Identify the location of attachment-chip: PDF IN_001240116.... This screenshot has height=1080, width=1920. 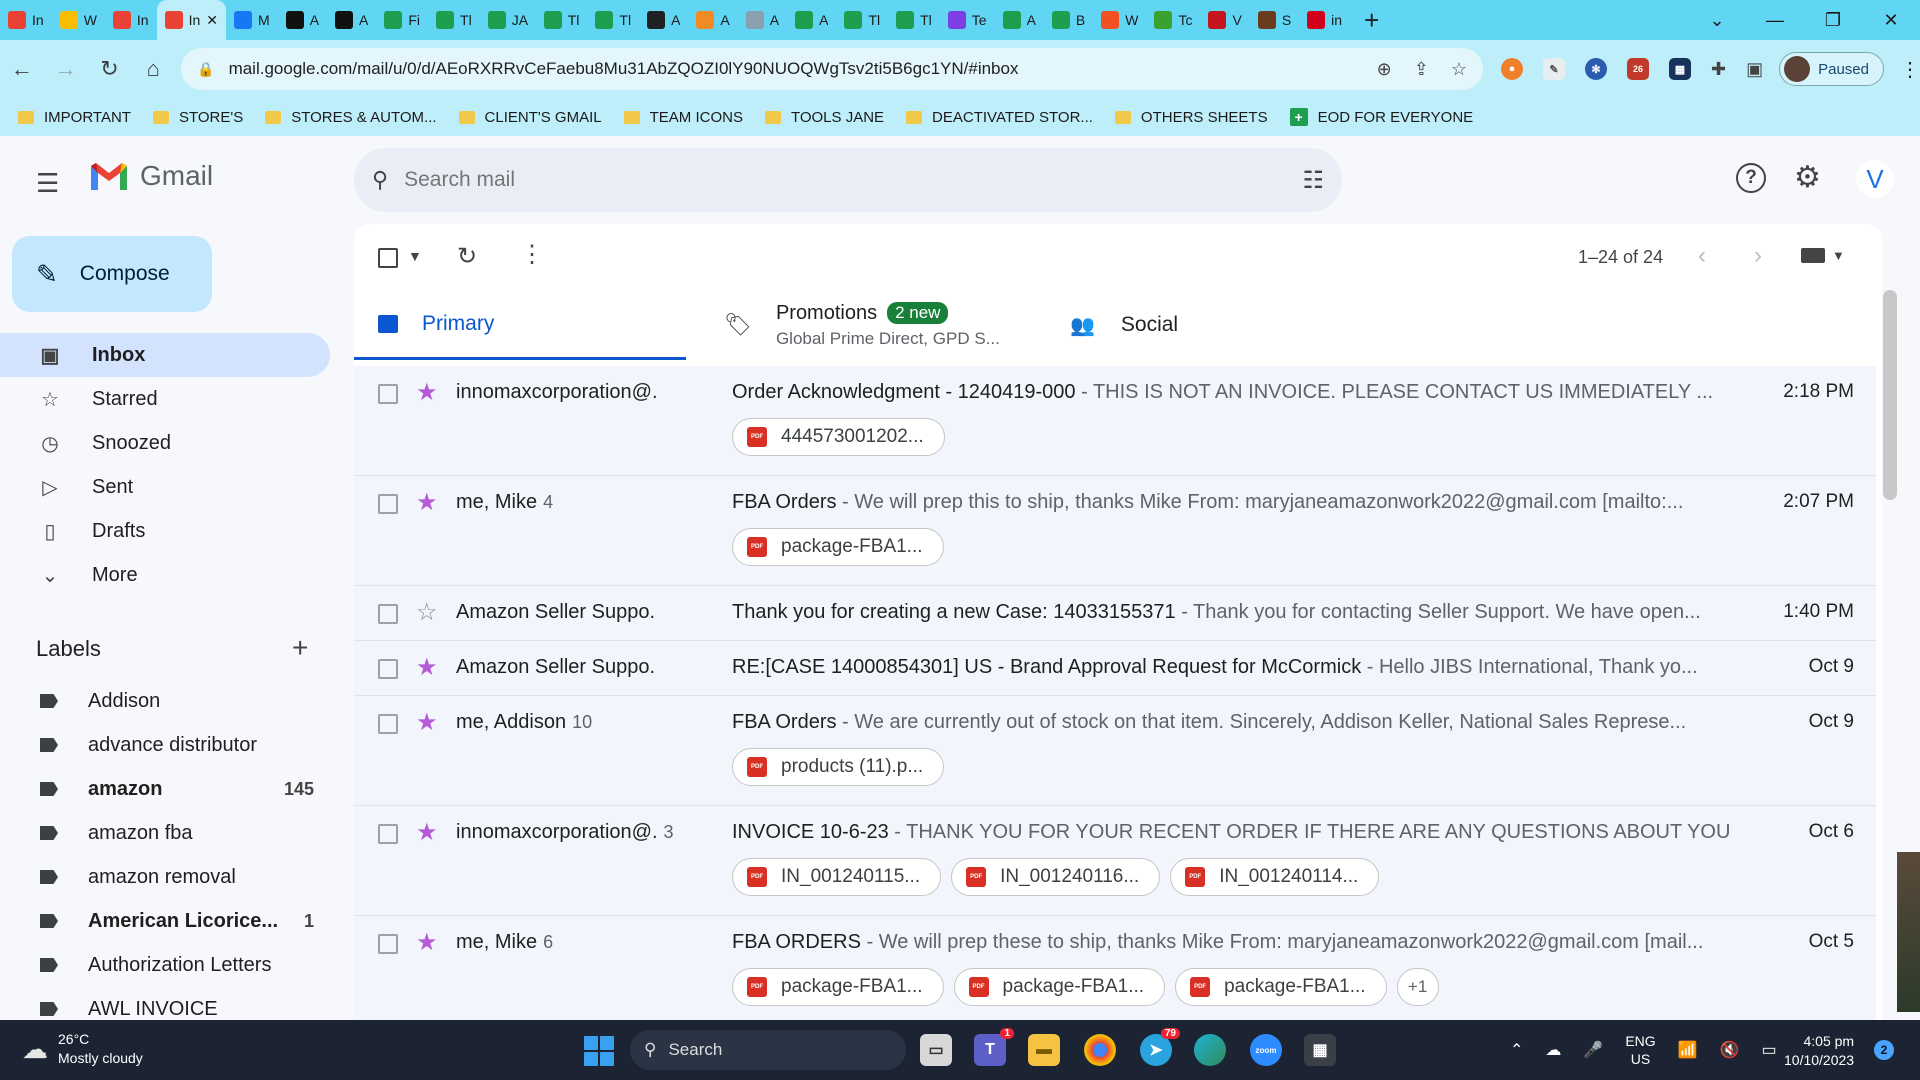
(1056, 877).